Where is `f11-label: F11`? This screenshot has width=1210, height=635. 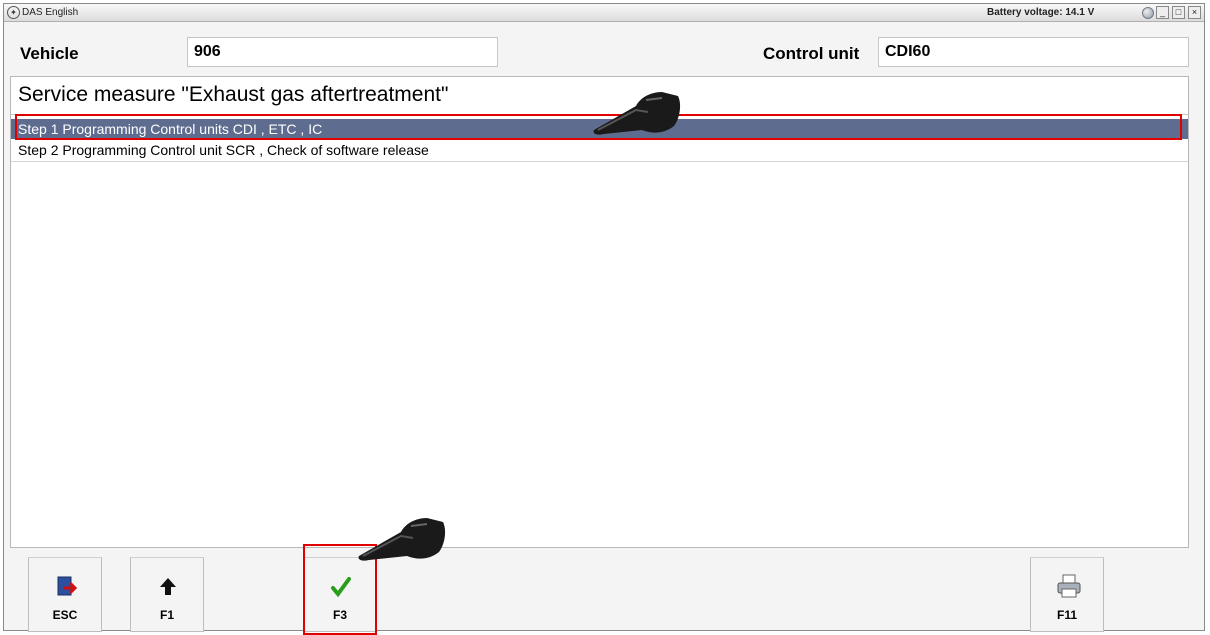
f11-label: F11 is located at coordinates (1066, 615).